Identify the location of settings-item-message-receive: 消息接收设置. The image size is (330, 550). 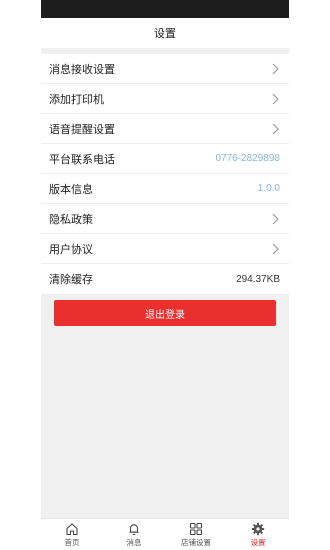
(165, 69).